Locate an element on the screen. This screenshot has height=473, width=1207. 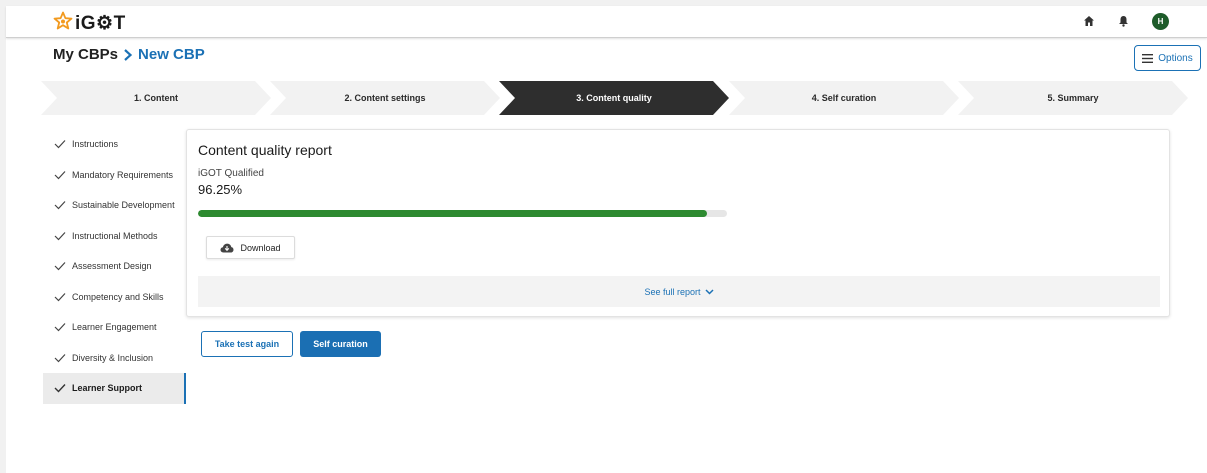
sidebar-item-label: Sustainable Development is located at coordinates (123, 205).